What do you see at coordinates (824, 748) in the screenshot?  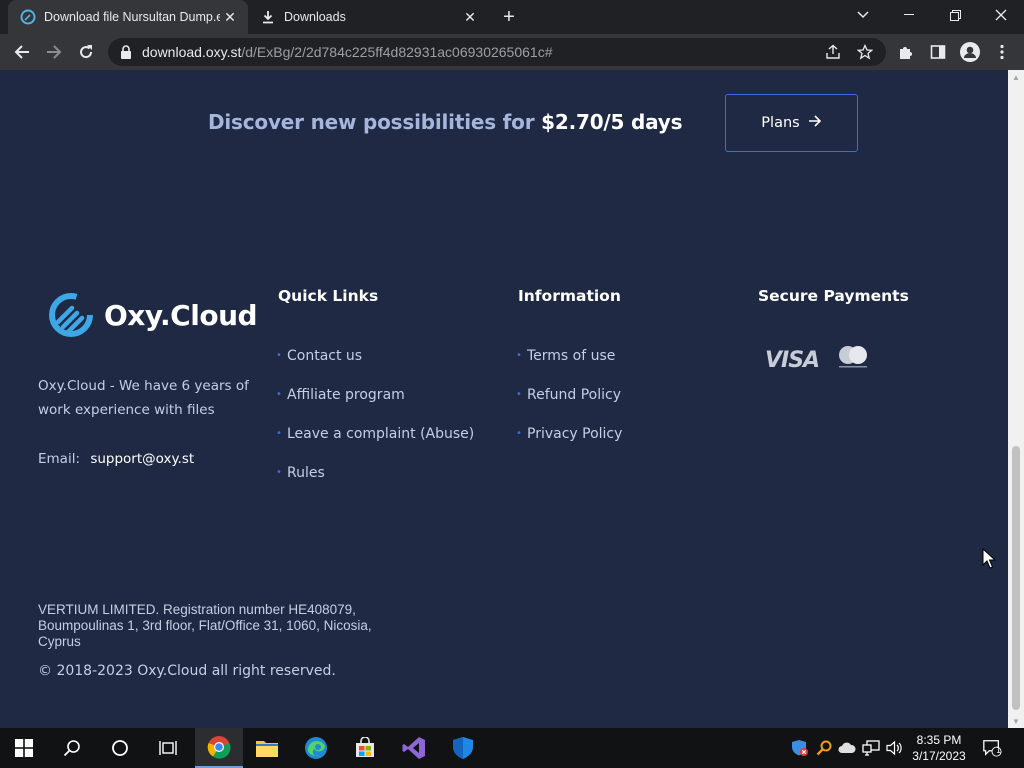 I see `orange-search-tray-icon` at bounding box center [824, 748].